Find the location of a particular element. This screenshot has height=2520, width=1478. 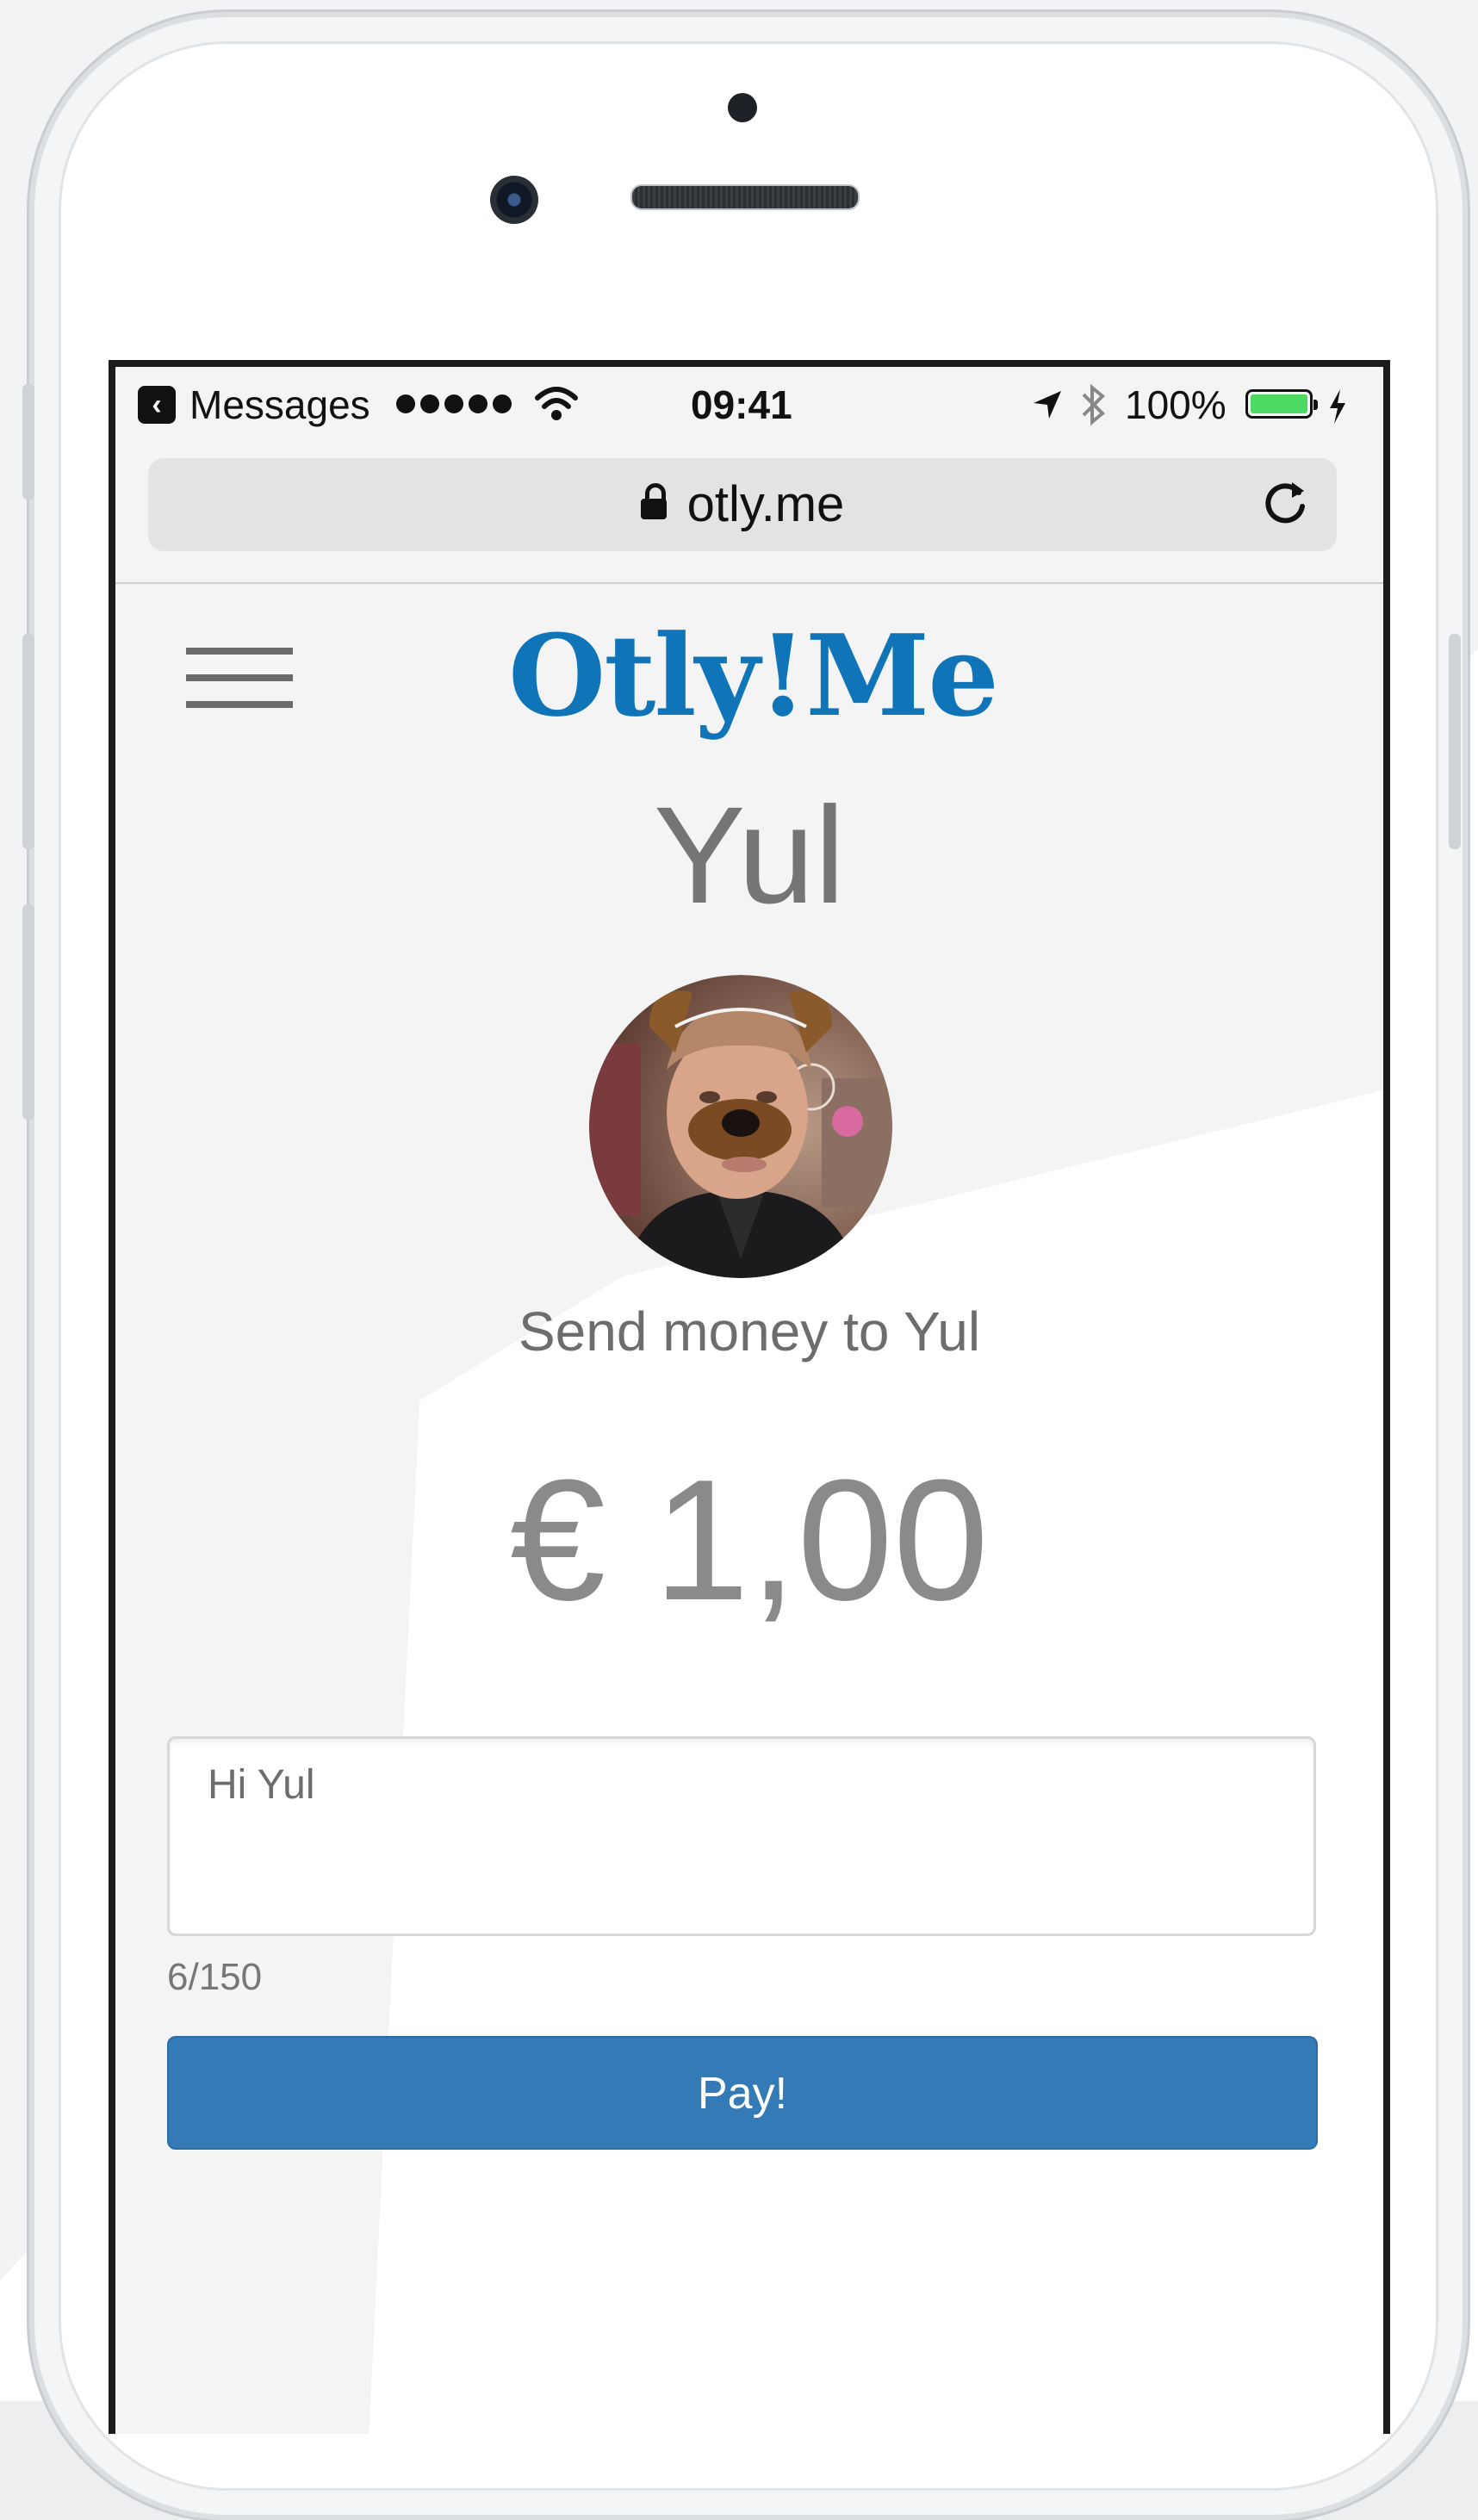

character-counter: 6/150 is located at coordinates (215, 1977).